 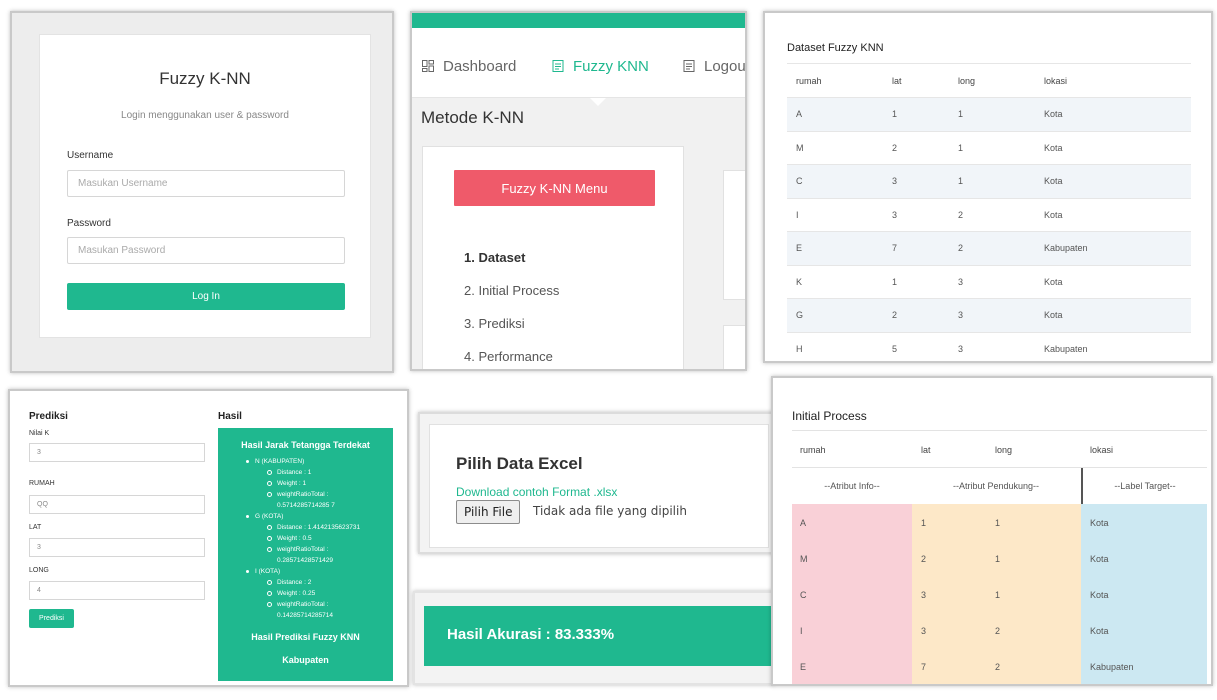 I want to click on list-item: Weight : 0.25, so click(x=301, y=593).